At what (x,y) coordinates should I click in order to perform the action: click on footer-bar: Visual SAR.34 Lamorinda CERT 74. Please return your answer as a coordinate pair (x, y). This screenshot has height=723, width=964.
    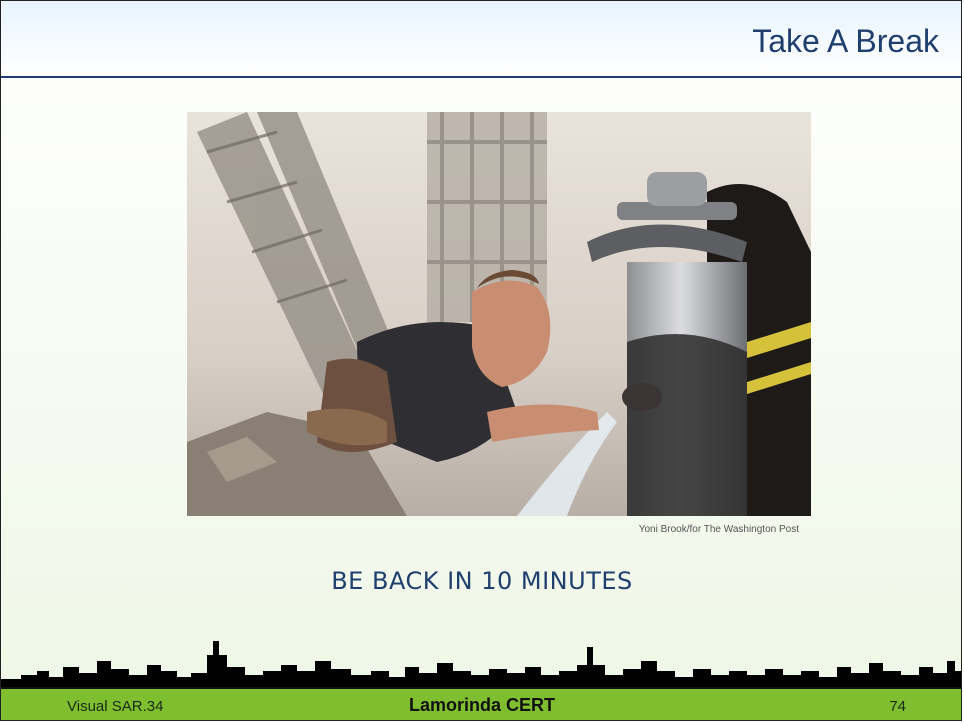
    Looking at the image, I should click on (481, 703).